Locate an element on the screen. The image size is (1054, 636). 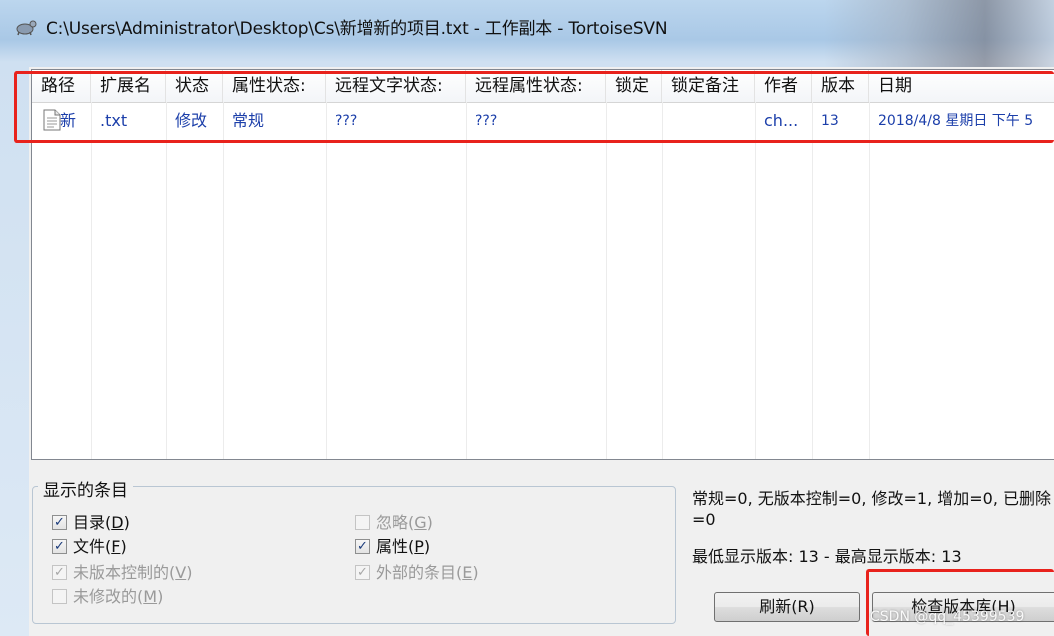
checkbox-unversioned-label: 未版本控制的 is located at coordinates (121, 572).